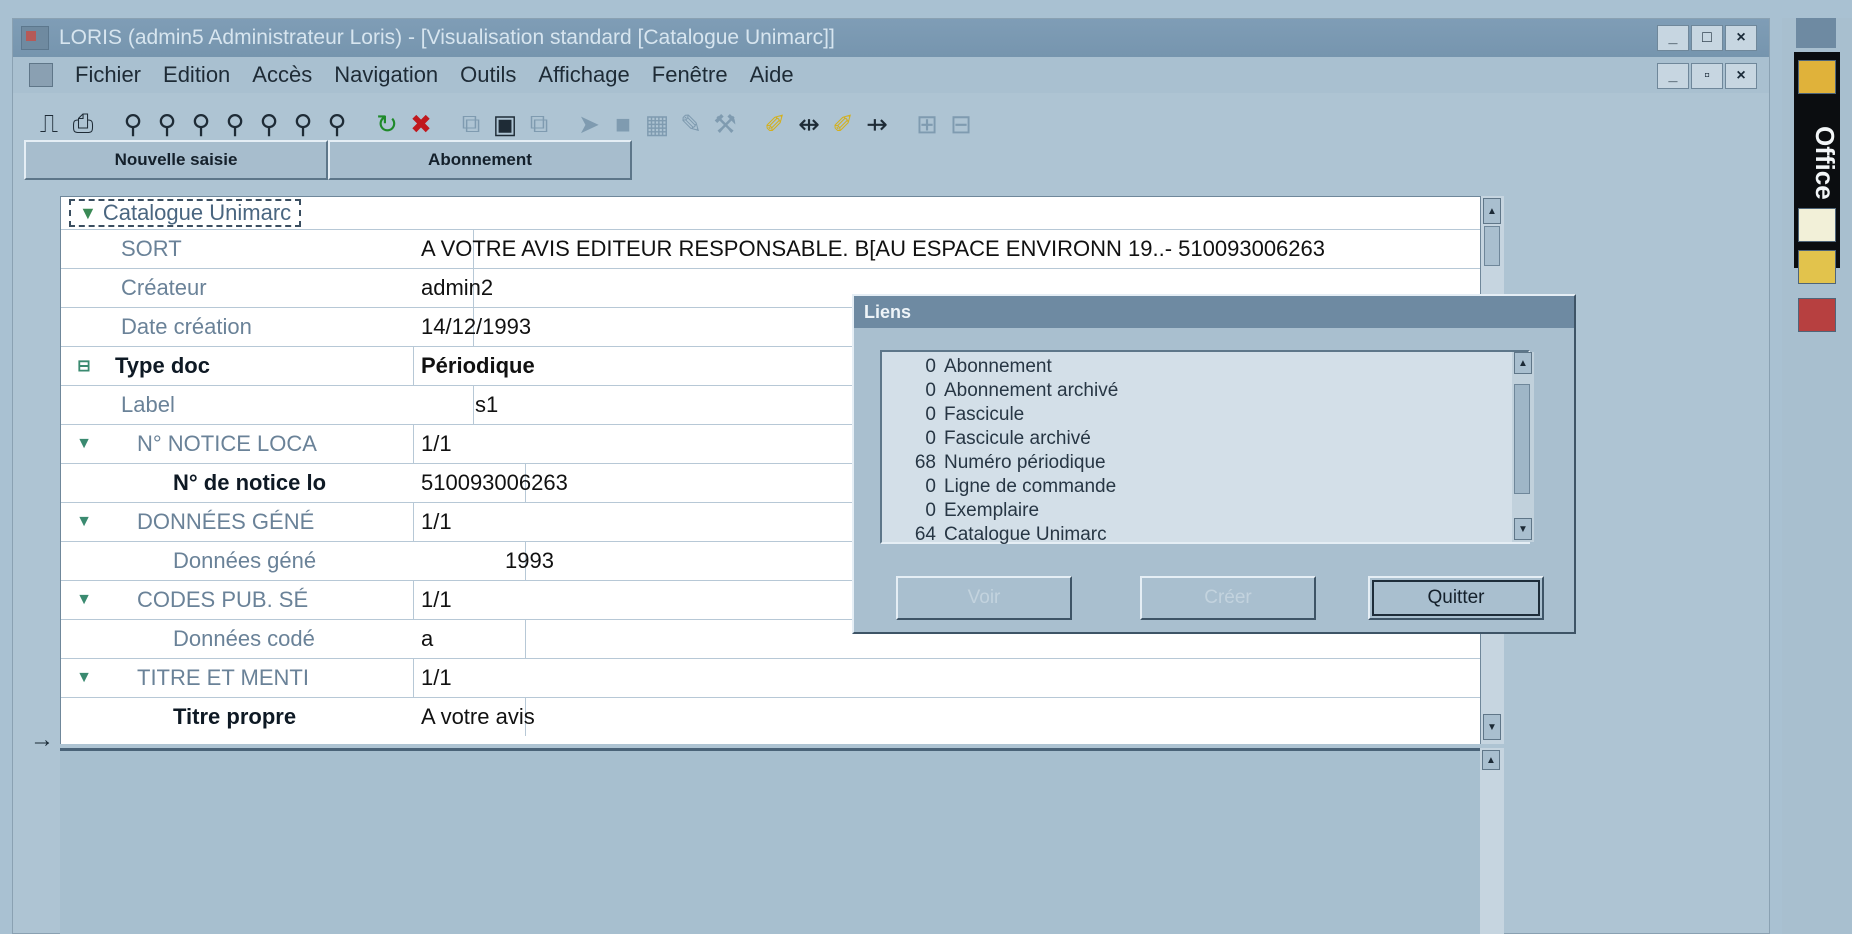 Image resolution: width=1852 pixels, height=934 pixels. Describe the element at coordinates (267, 405) in the screenshot. I see `field-label: Label` at that location.